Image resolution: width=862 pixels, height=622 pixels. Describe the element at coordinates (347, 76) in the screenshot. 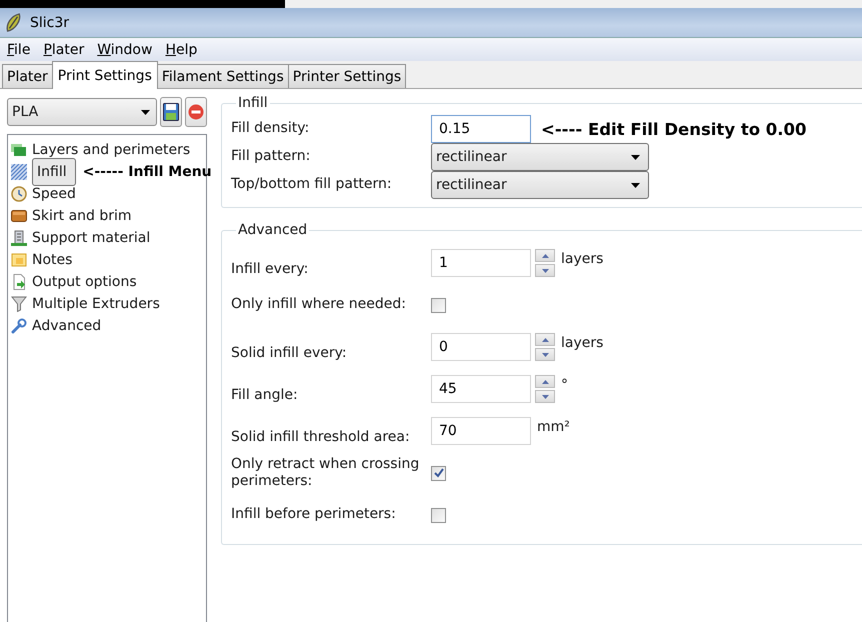

I see `tab: Printer Settings` at that location.